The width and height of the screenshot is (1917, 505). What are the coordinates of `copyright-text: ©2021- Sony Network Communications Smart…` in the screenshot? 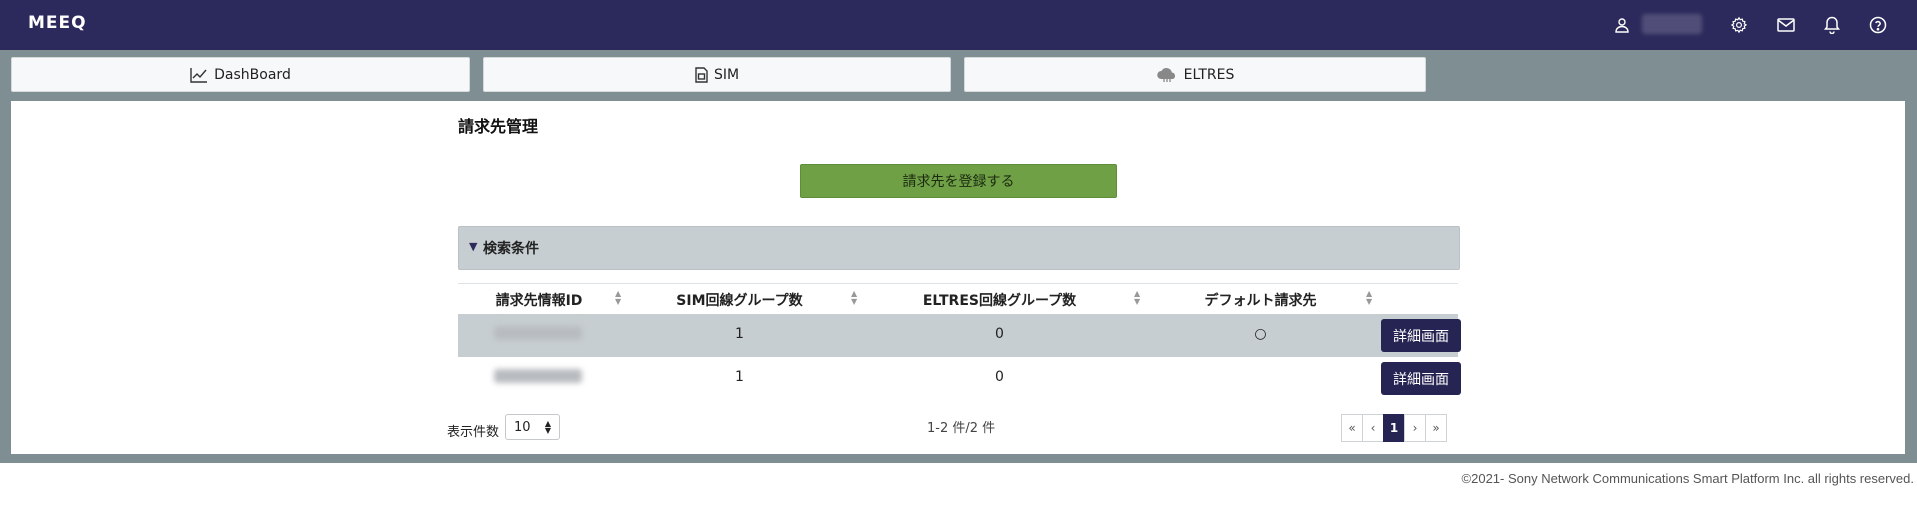 It's located at (1687, 478).